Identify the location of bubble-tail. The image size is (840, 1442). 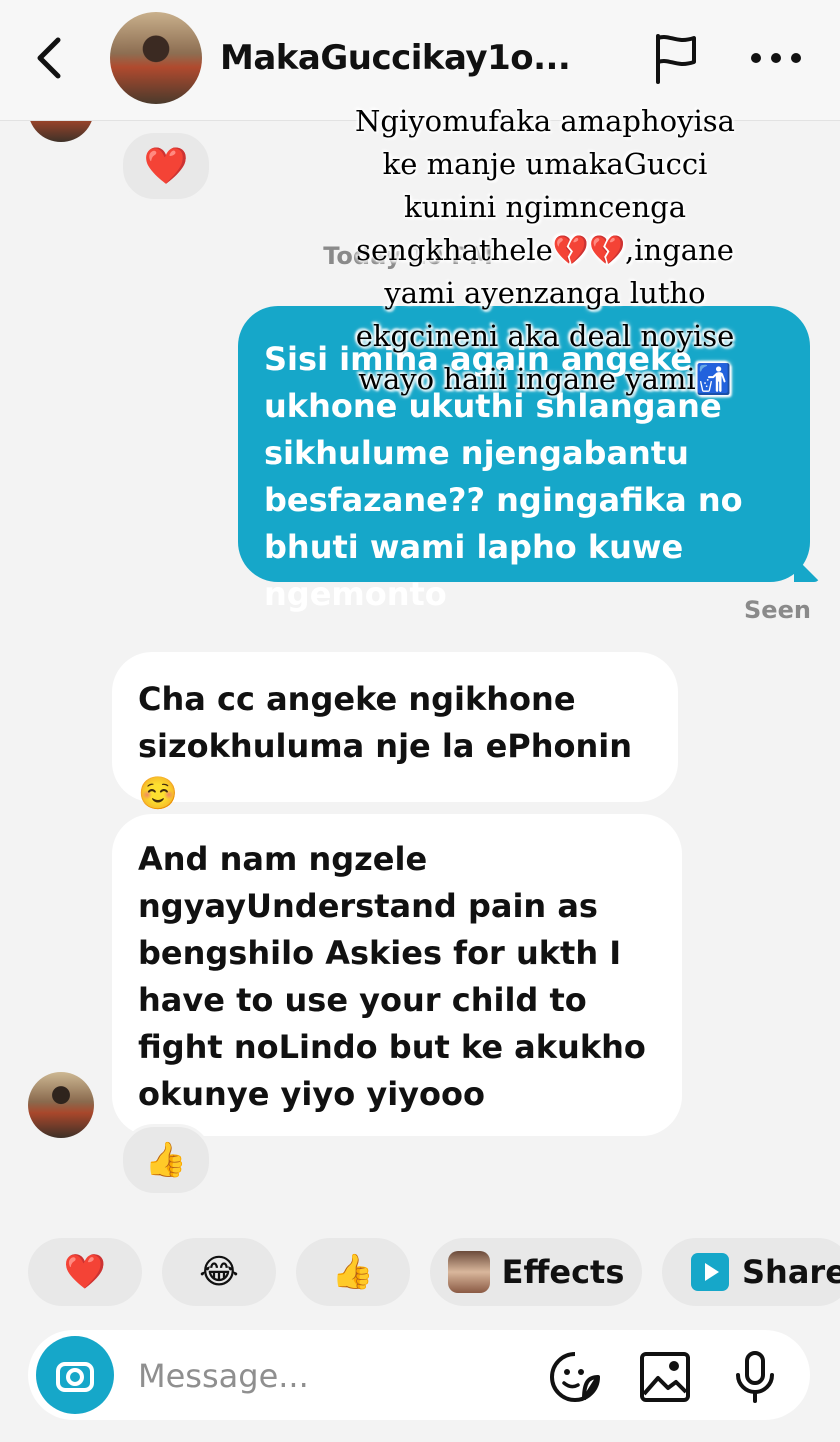
(807, 569).